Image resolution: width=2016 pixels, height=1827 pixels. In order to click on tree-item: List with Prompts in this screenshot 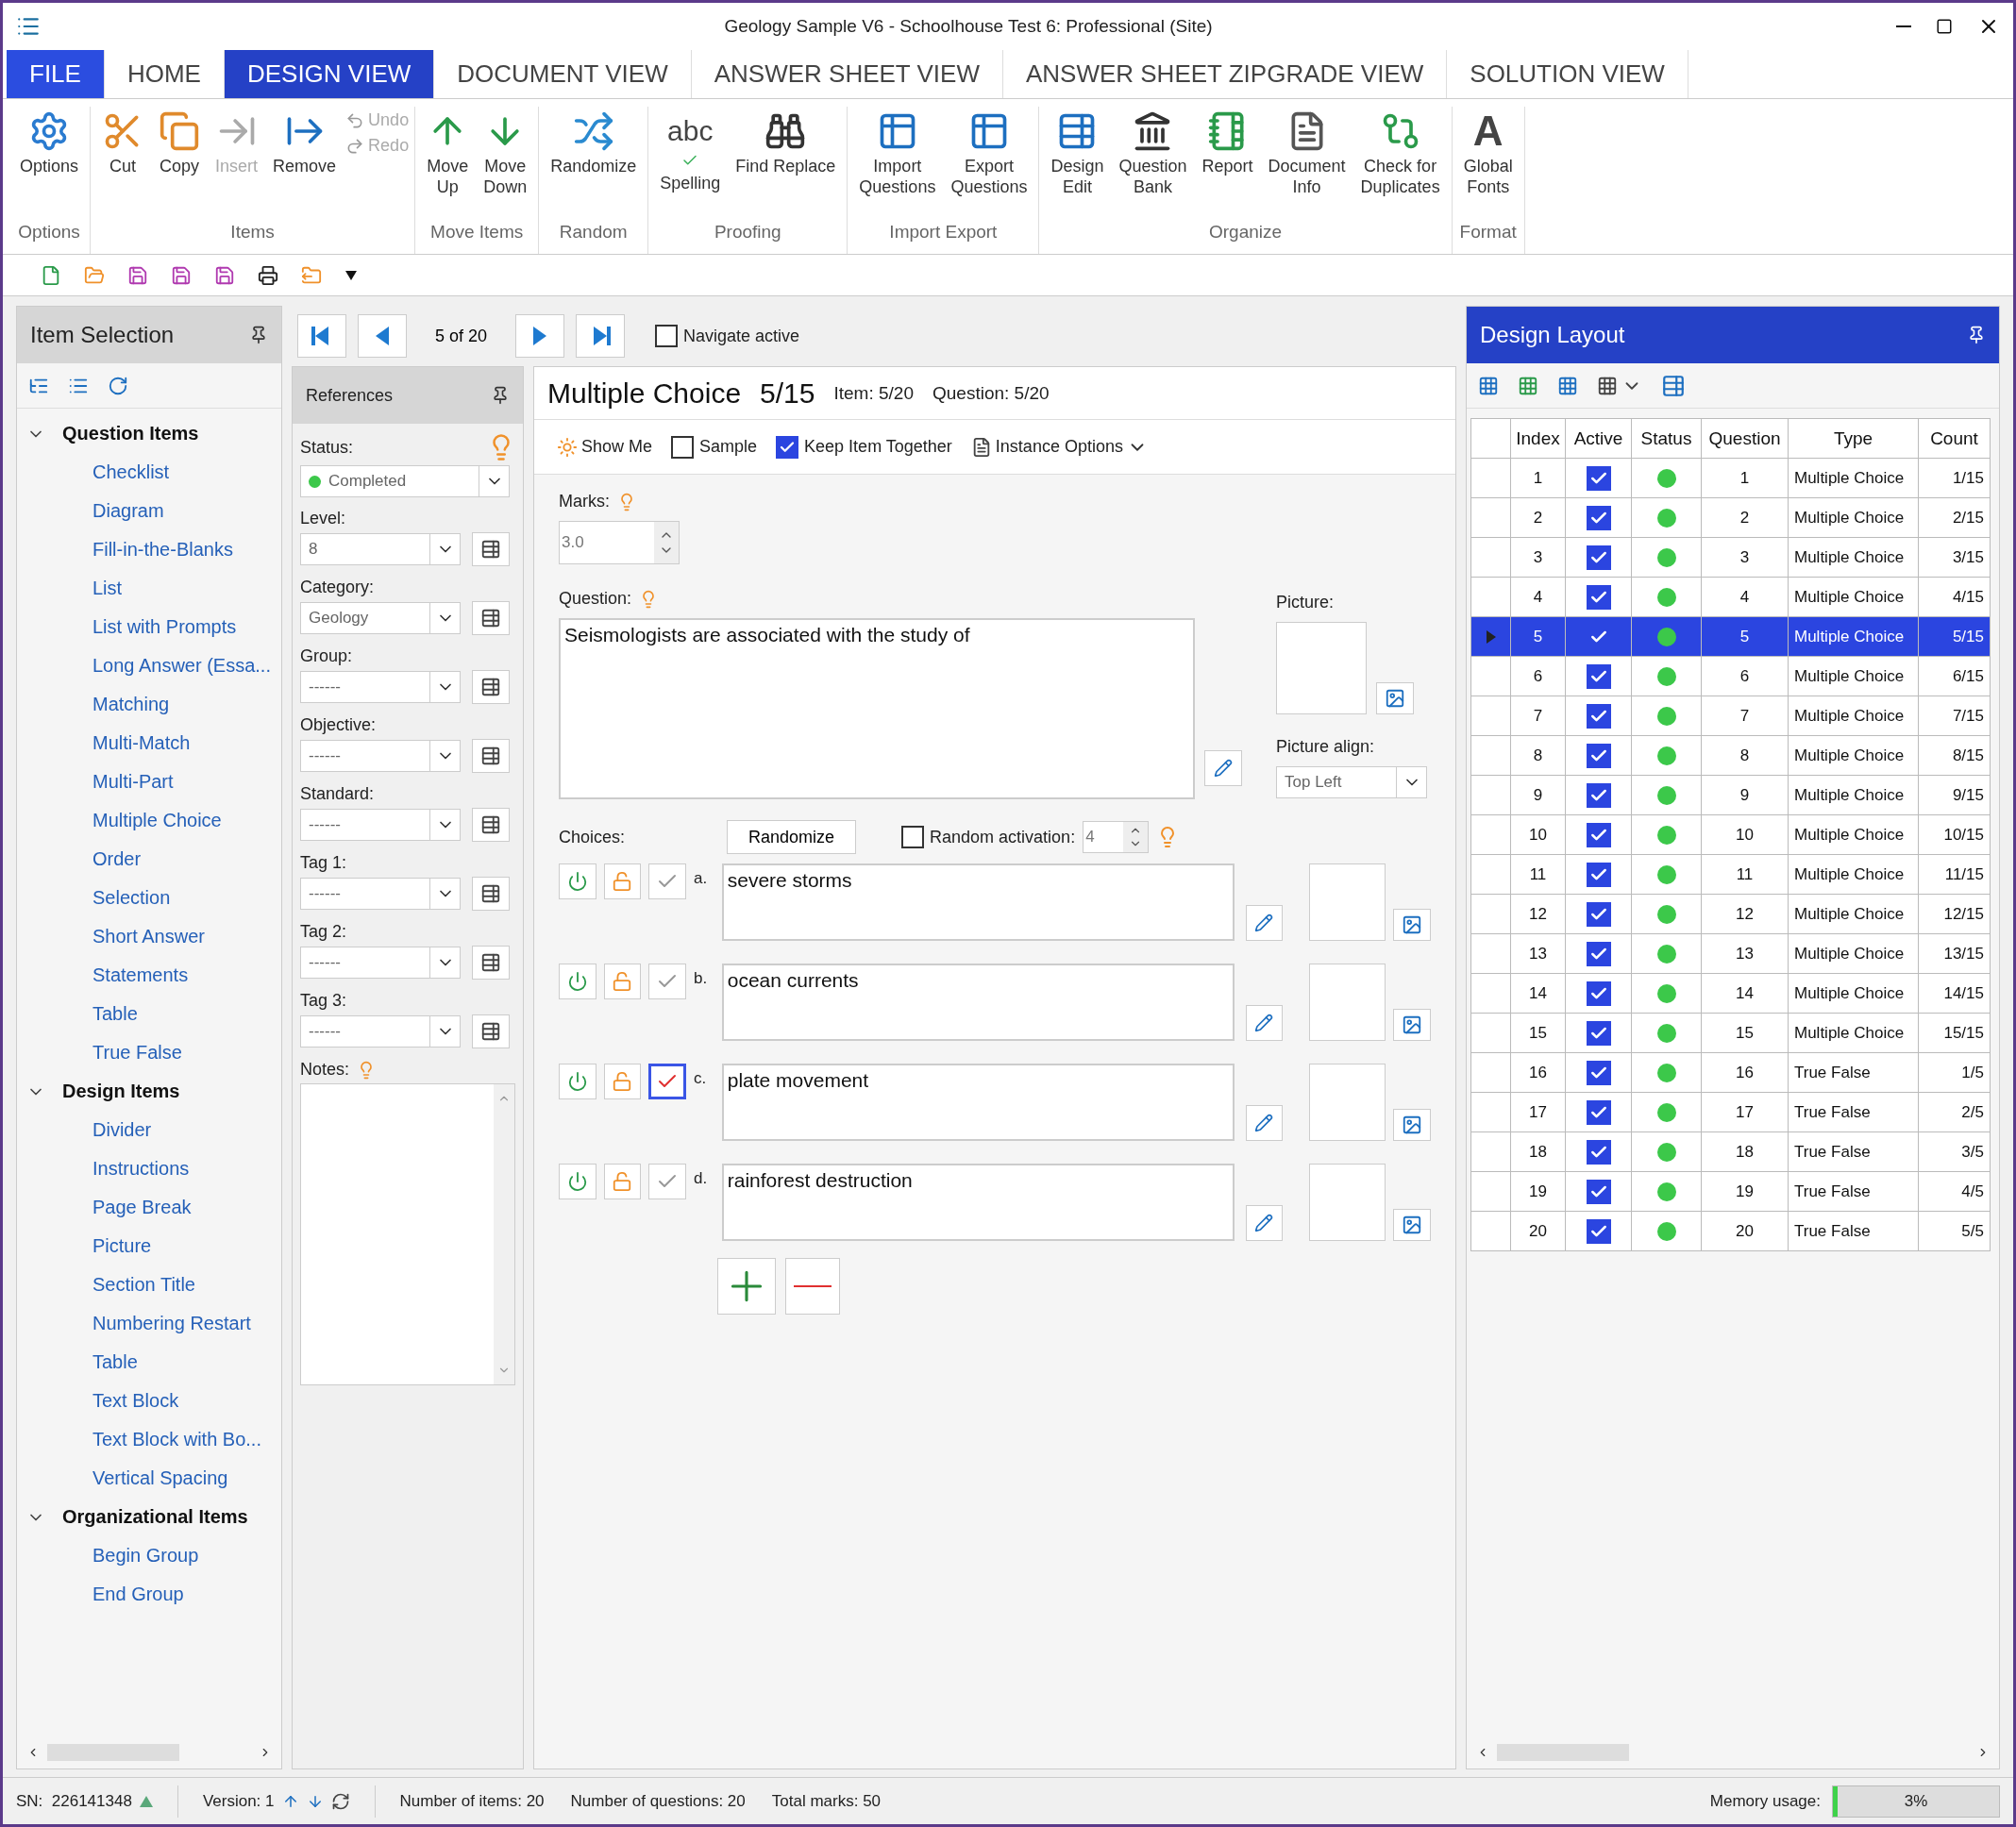, I will do `click(149, 627)`.